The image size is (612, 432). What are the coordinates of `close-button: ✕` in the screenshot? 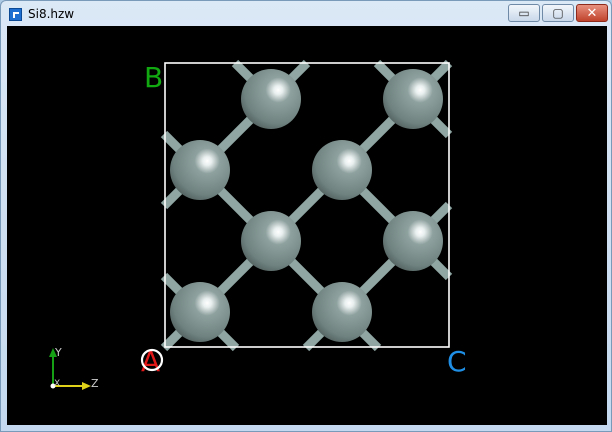 It's located at (592, 13).